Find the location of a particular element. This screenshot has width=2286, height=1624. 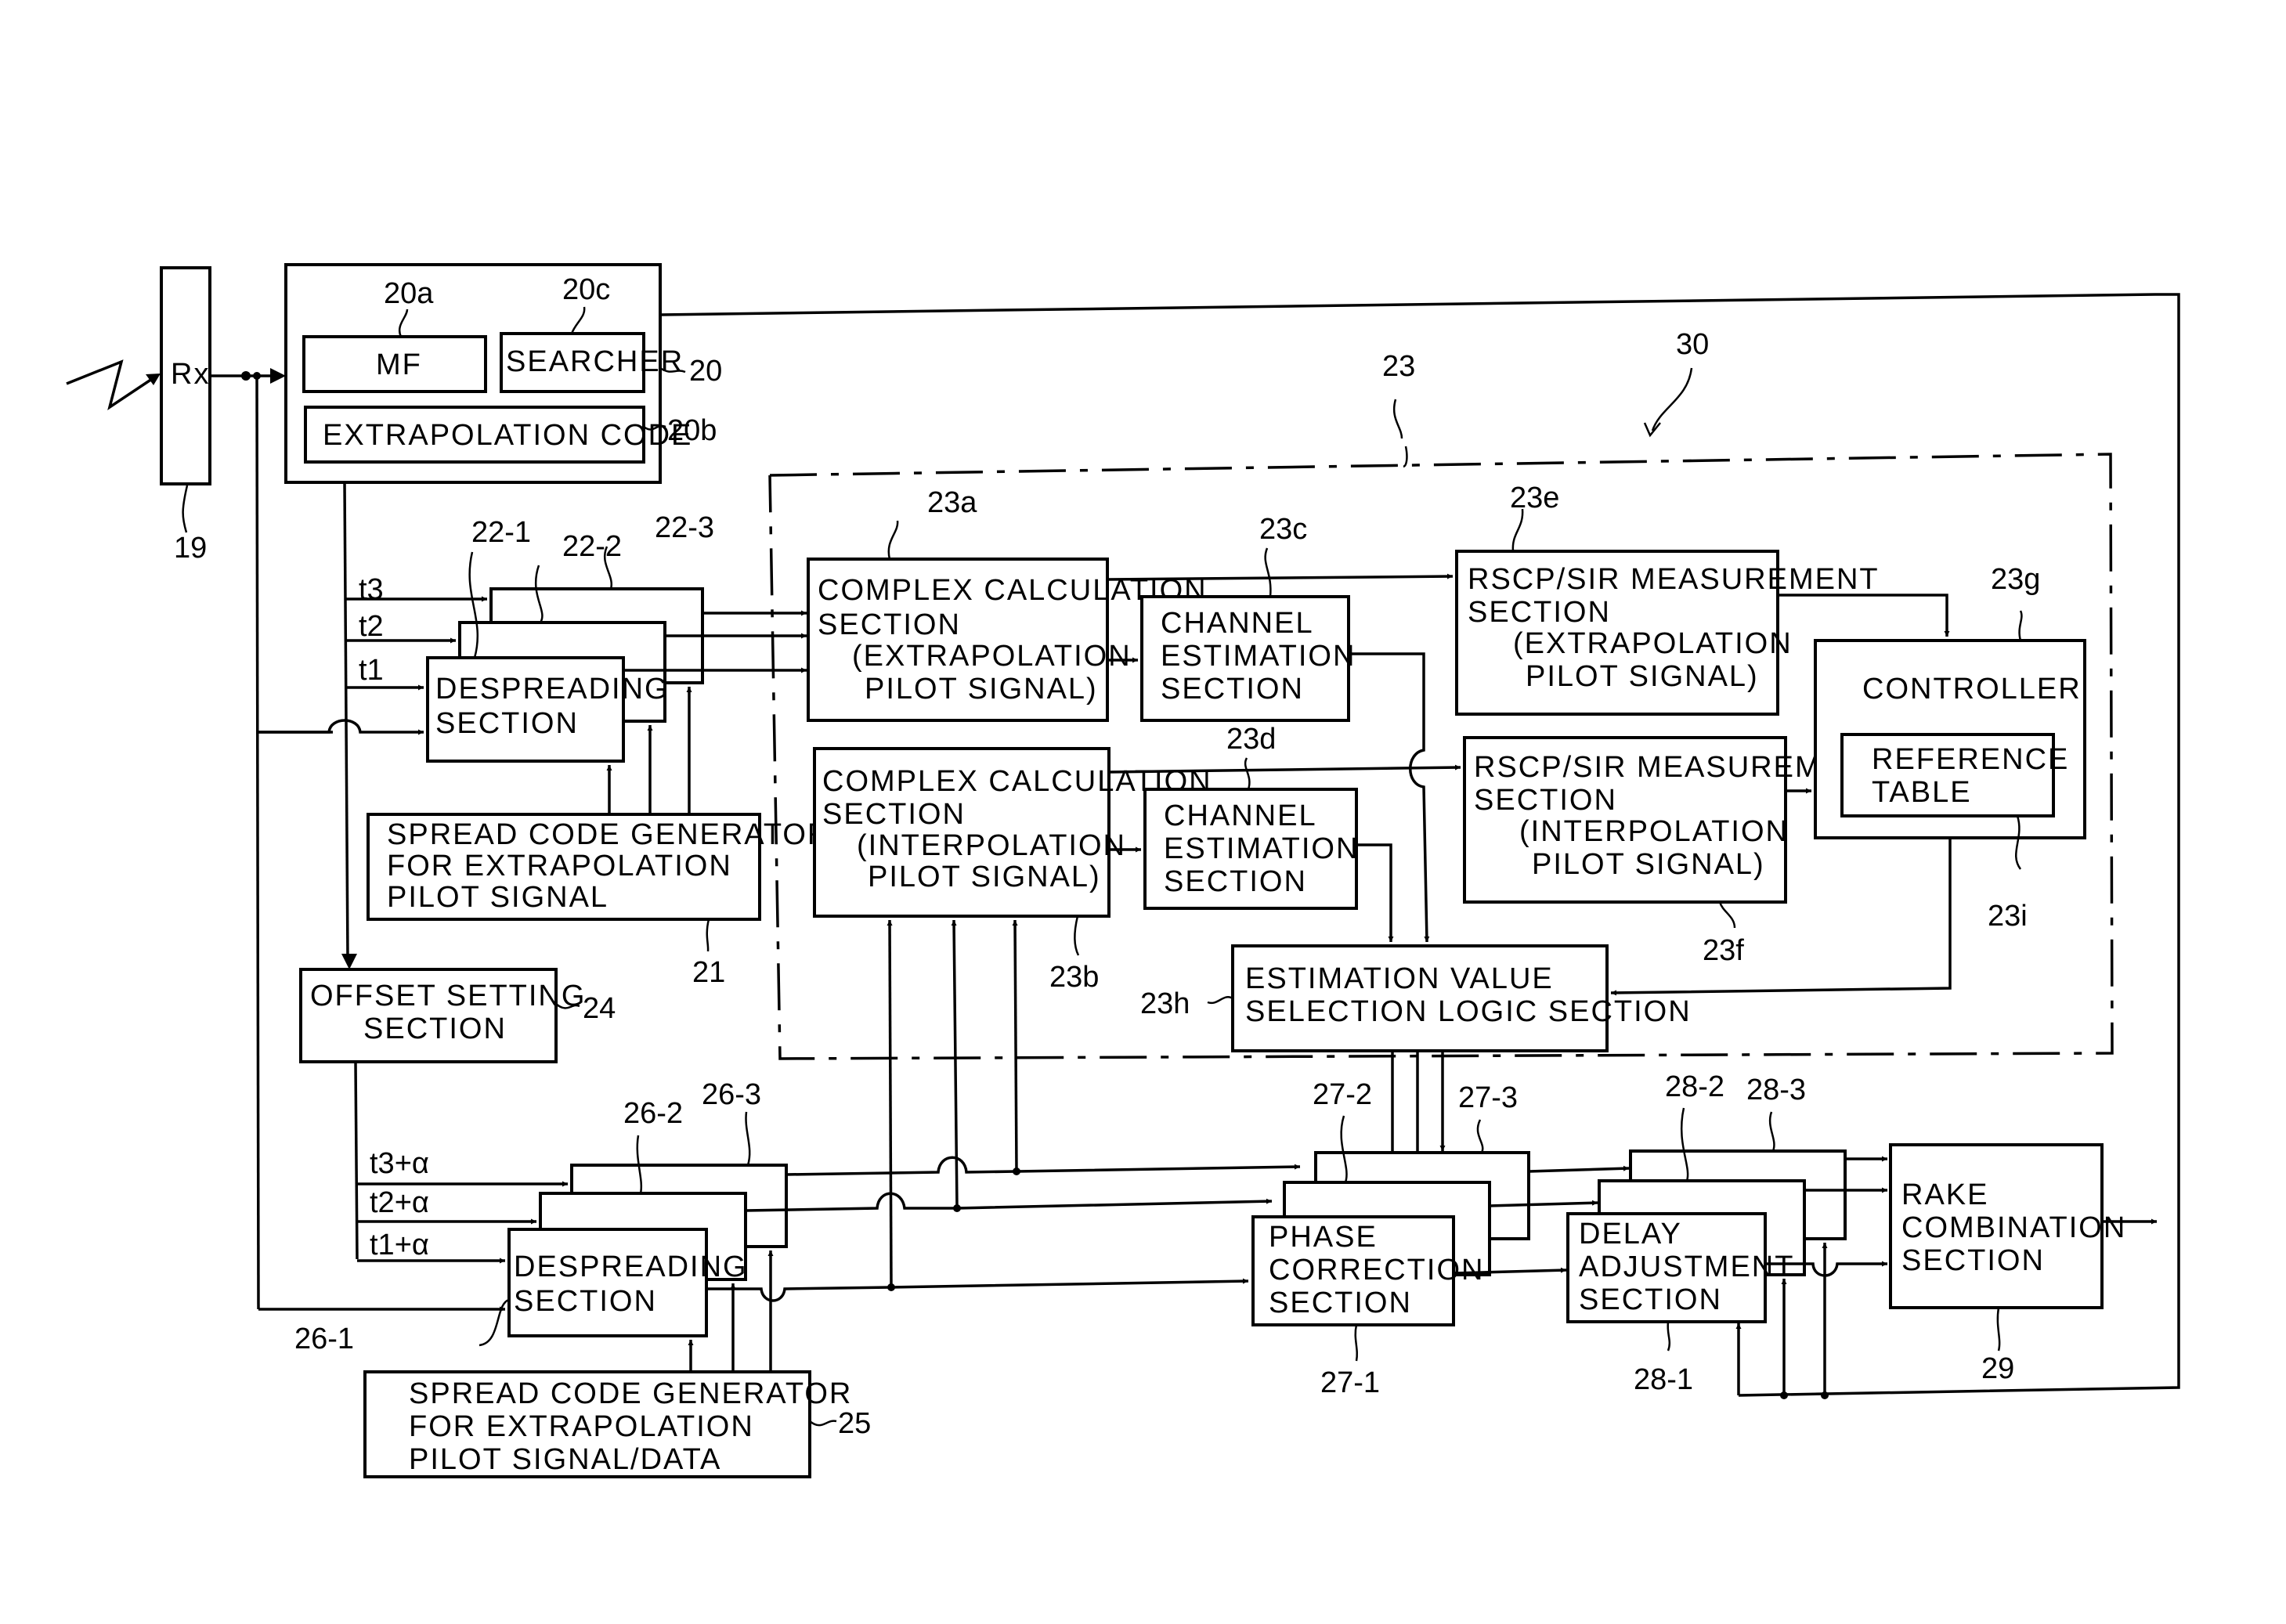

rscp-f-line2: SECTION is located at coordinates (1545, 800).